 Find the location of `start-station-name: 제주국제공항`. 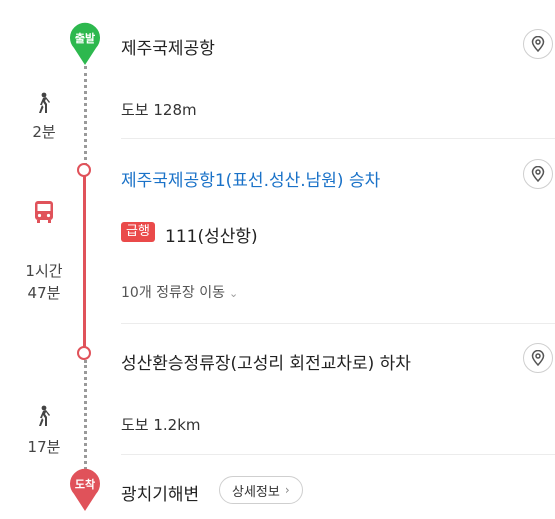

start-station-name: 제주국제공항 is located at coordinates (168, 46).